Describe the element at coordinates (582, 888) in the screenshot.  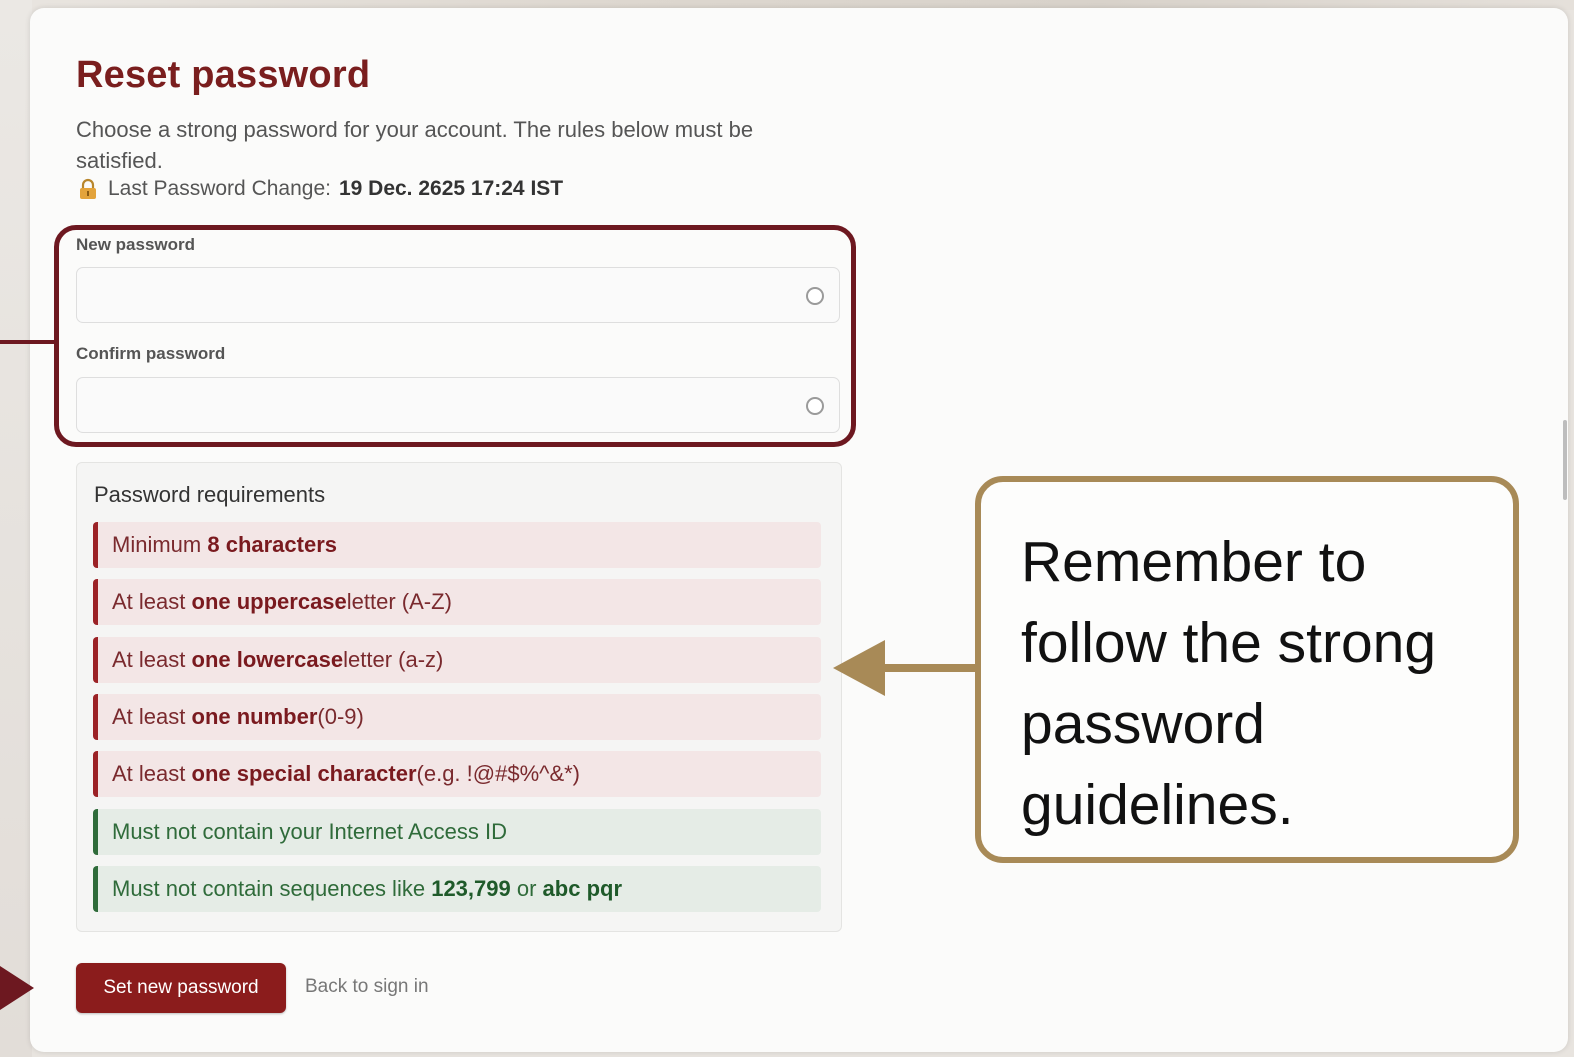
I see `requirement-emphasis: abc pqr` at that location.